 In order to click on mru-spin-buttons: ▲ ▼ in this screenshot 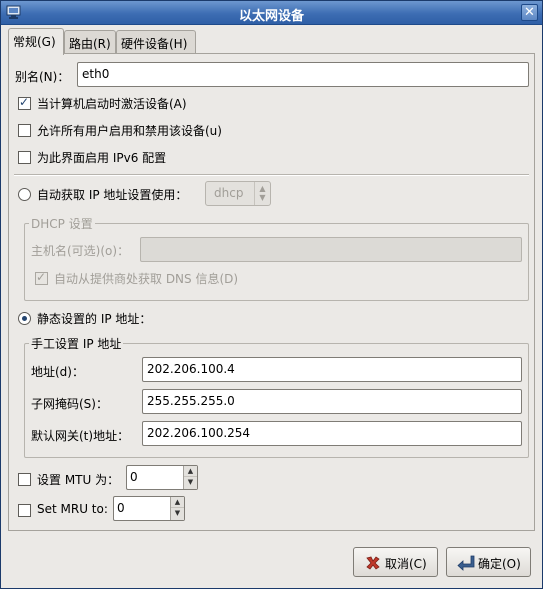, I will do `click(177, 508)`.